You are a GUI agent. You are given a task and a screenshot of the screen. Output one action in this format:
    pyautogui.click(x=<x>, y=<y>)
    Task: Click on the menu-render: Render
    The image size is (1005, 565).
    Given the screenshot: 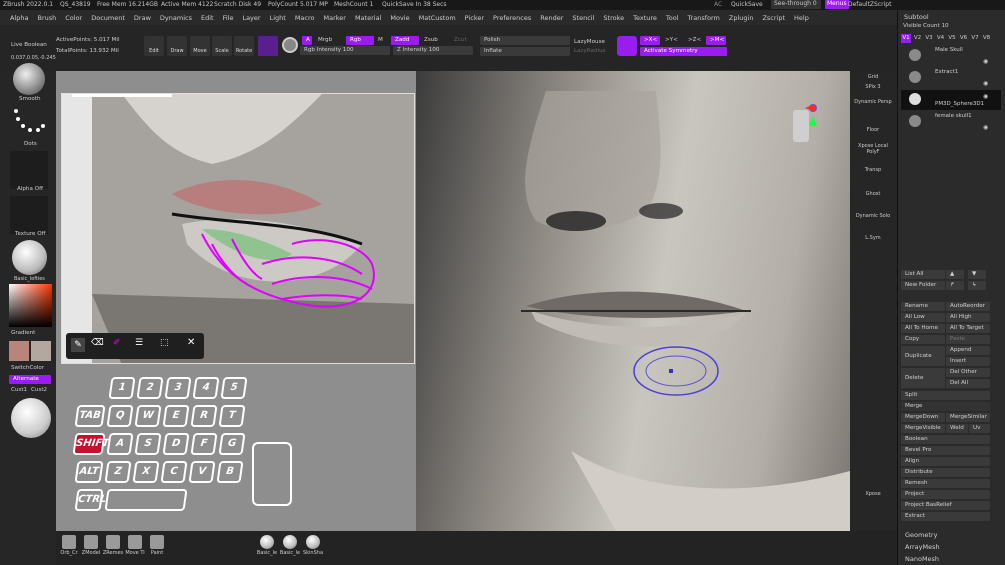 What is the action you would take?
    pyautogui.click(x=551, y=18)
    